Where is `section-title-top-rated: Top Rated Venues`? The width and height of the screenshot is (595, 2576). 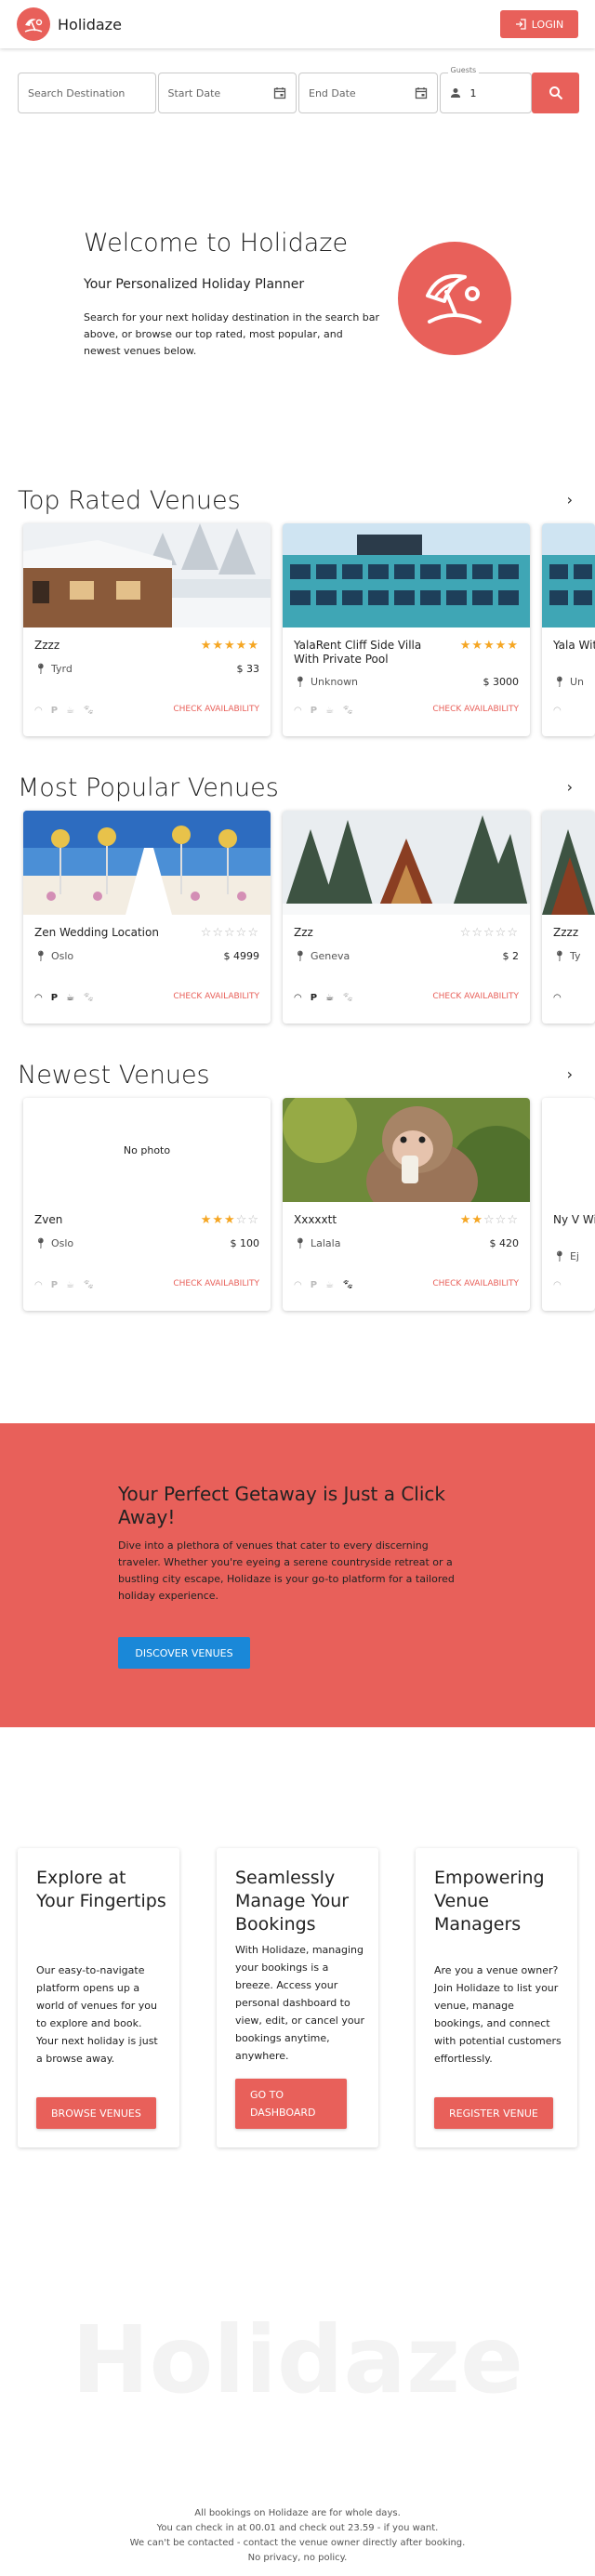
section-title-top-rated: Top Rated Venues is located at coordinates (129, 501).